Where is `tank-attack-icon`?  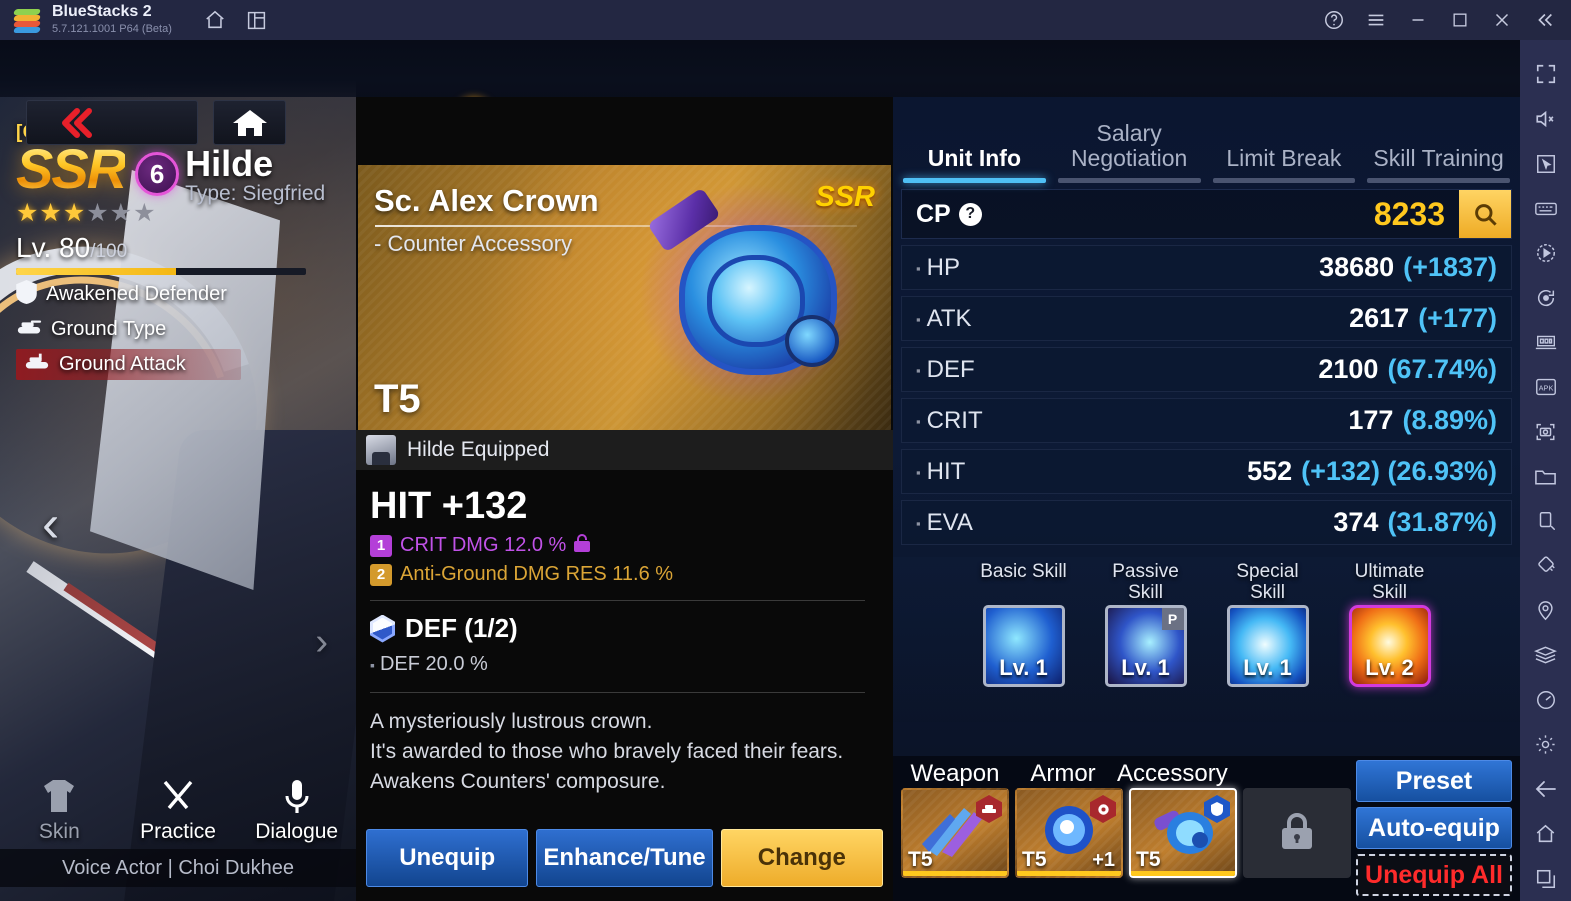
tank-attack-icon is located at coordinates (37, 364).